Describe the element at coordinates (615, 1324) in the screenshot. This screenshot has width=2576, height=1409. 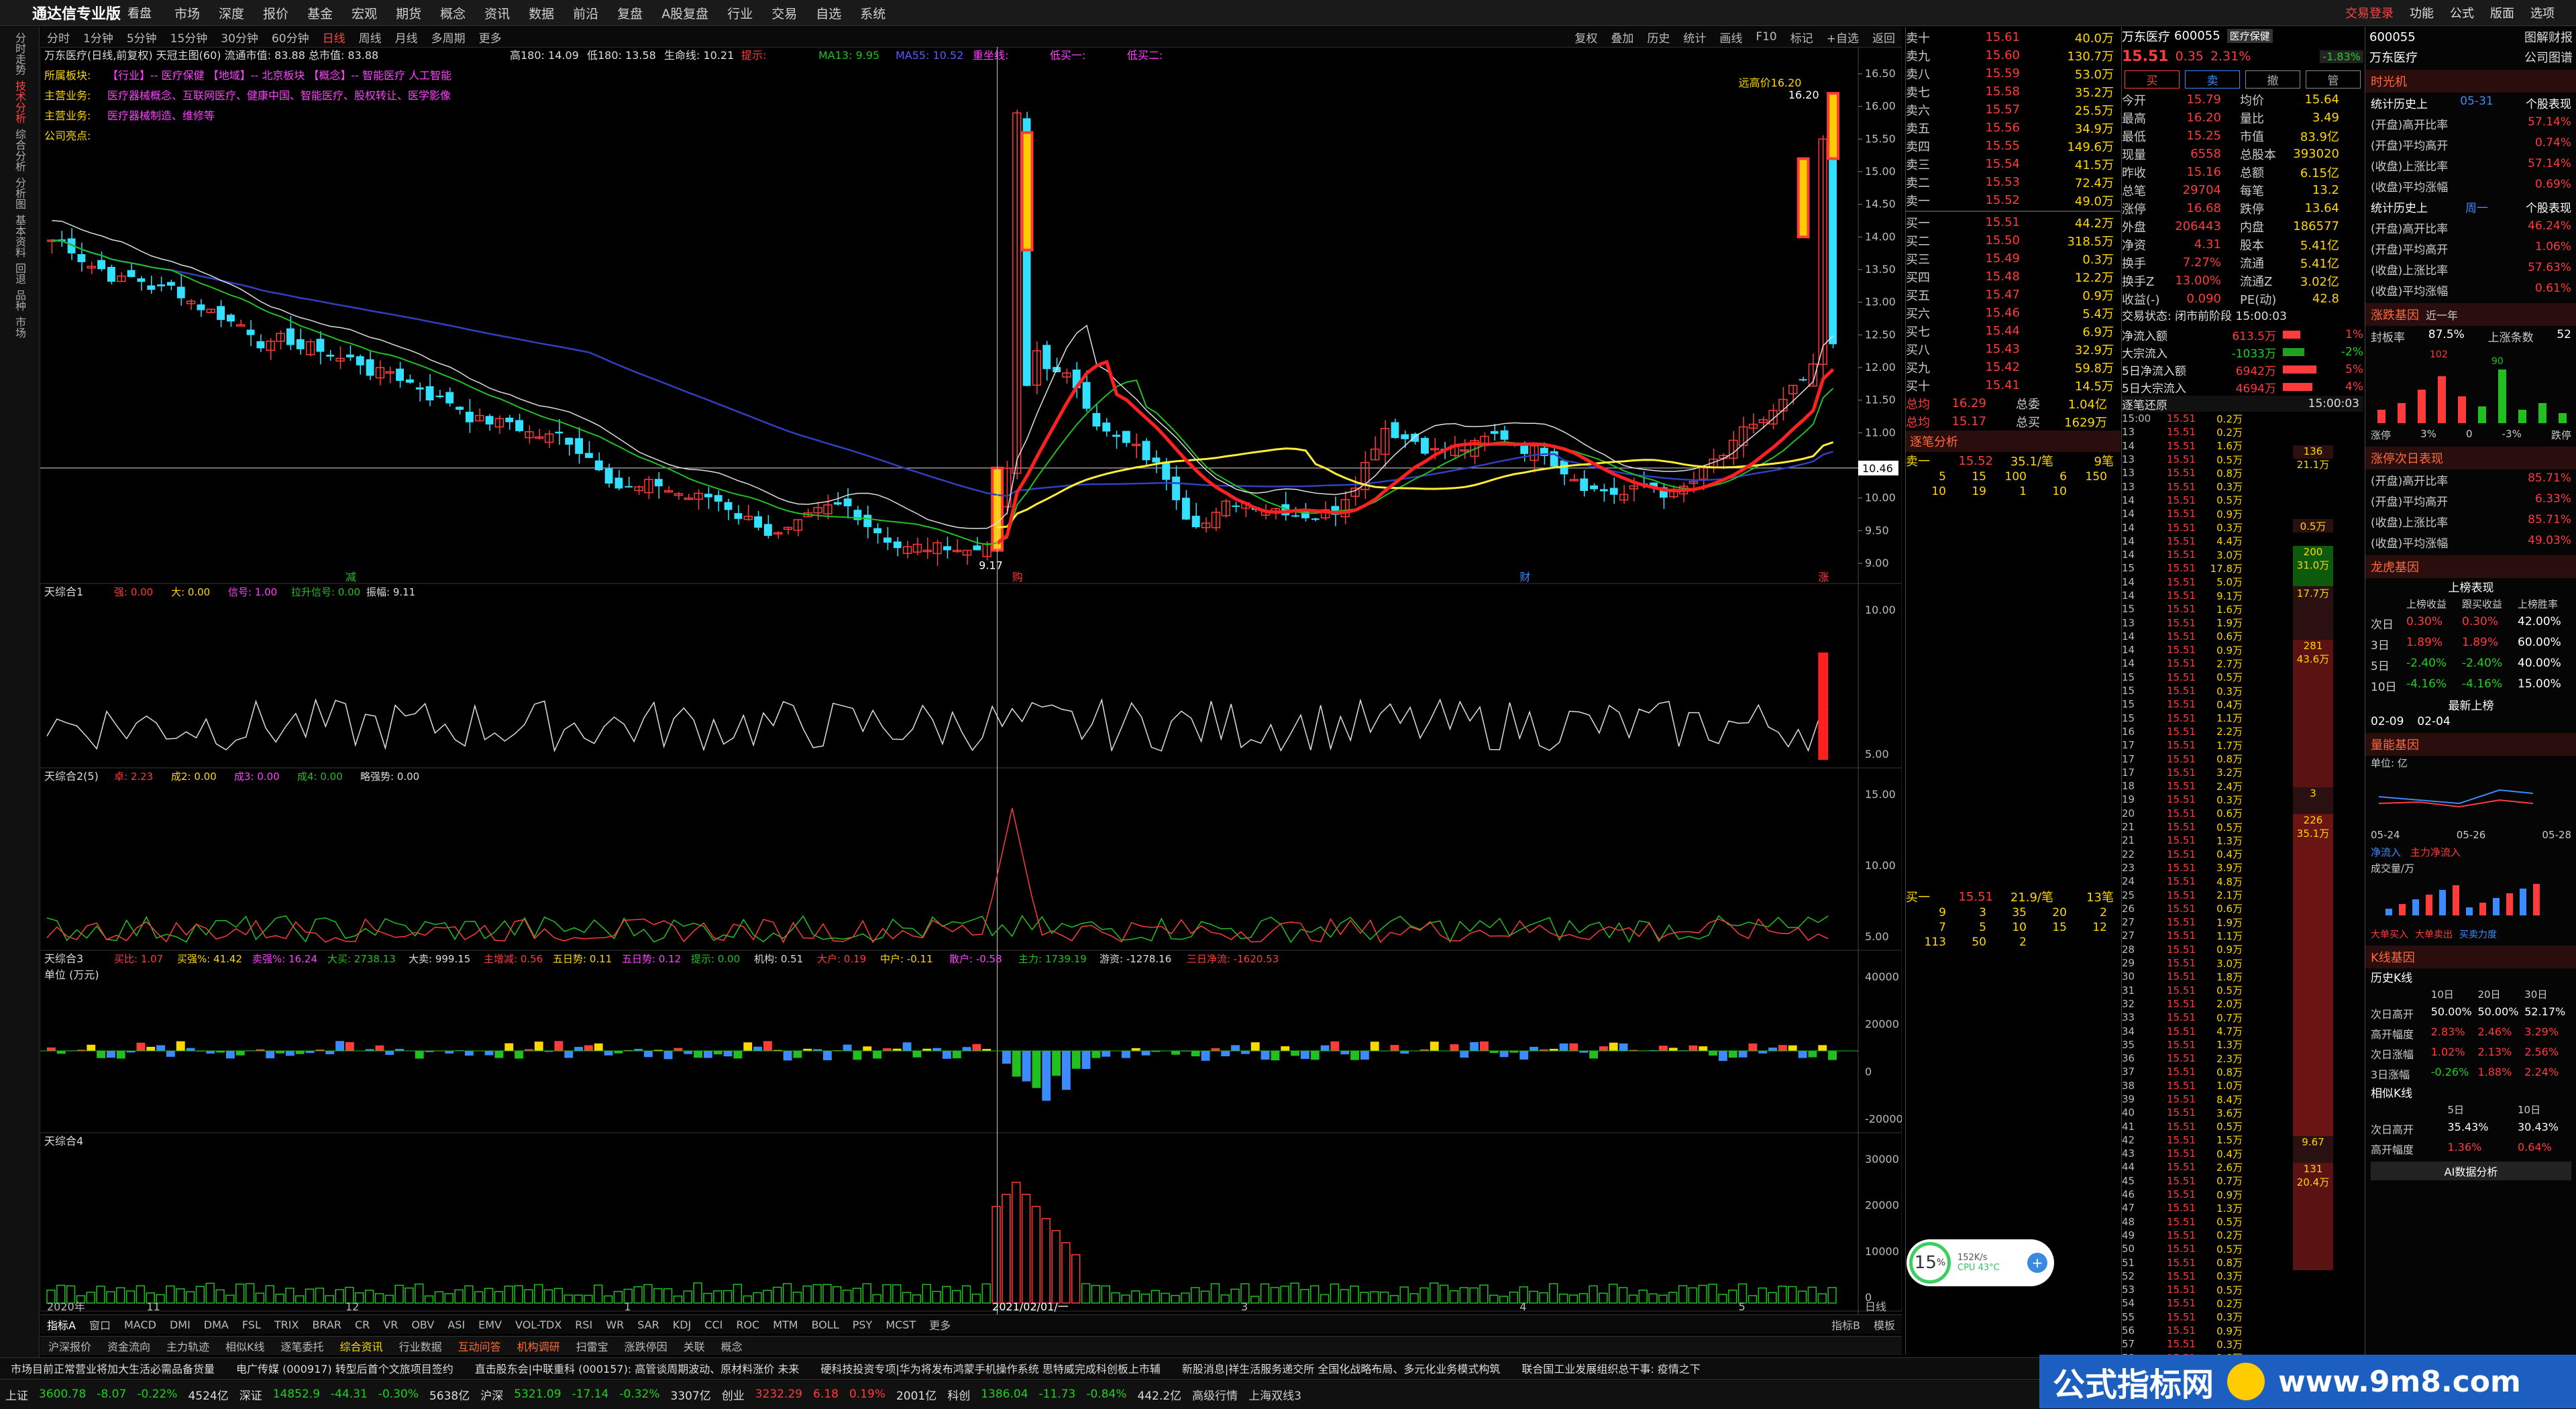
I see `indicator-tab-15: WR` at that location.